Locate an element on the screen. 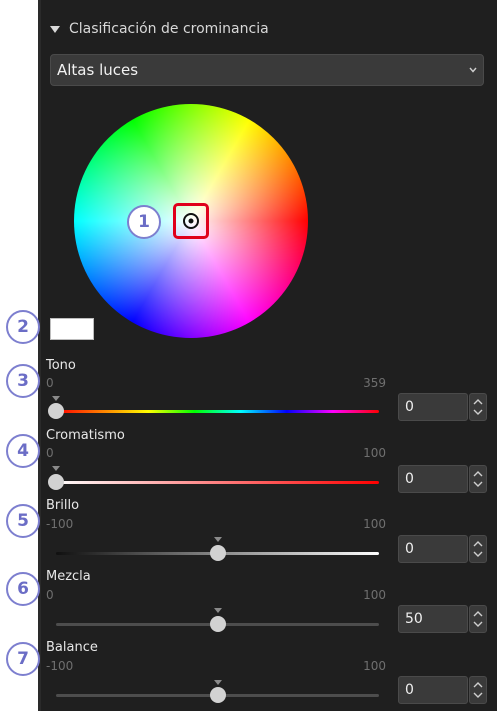  tone-range-value: Altas luces is located at coordinates (98, 70).